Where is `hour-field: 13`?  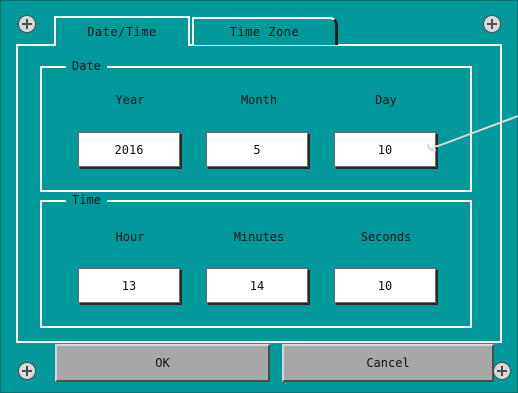
hour-field: 13 is located at coordinates (129, 285).